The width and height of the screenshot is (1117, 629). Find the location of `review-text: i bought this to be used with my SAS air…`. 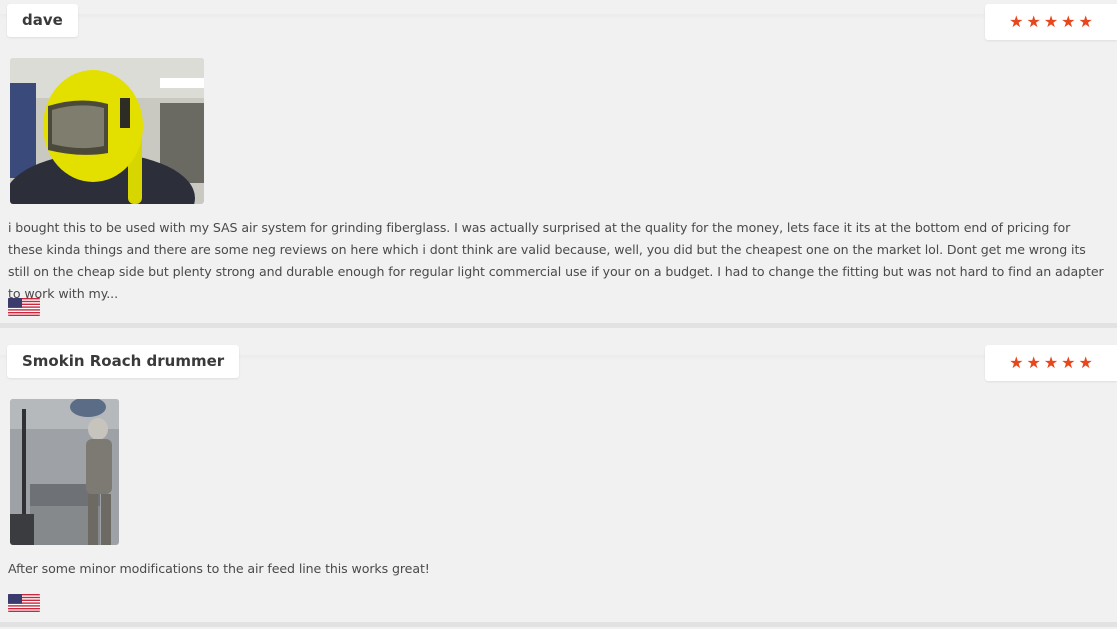

review-text: i bought this to be used with my SAS air… is located at coordinates (556, 260).